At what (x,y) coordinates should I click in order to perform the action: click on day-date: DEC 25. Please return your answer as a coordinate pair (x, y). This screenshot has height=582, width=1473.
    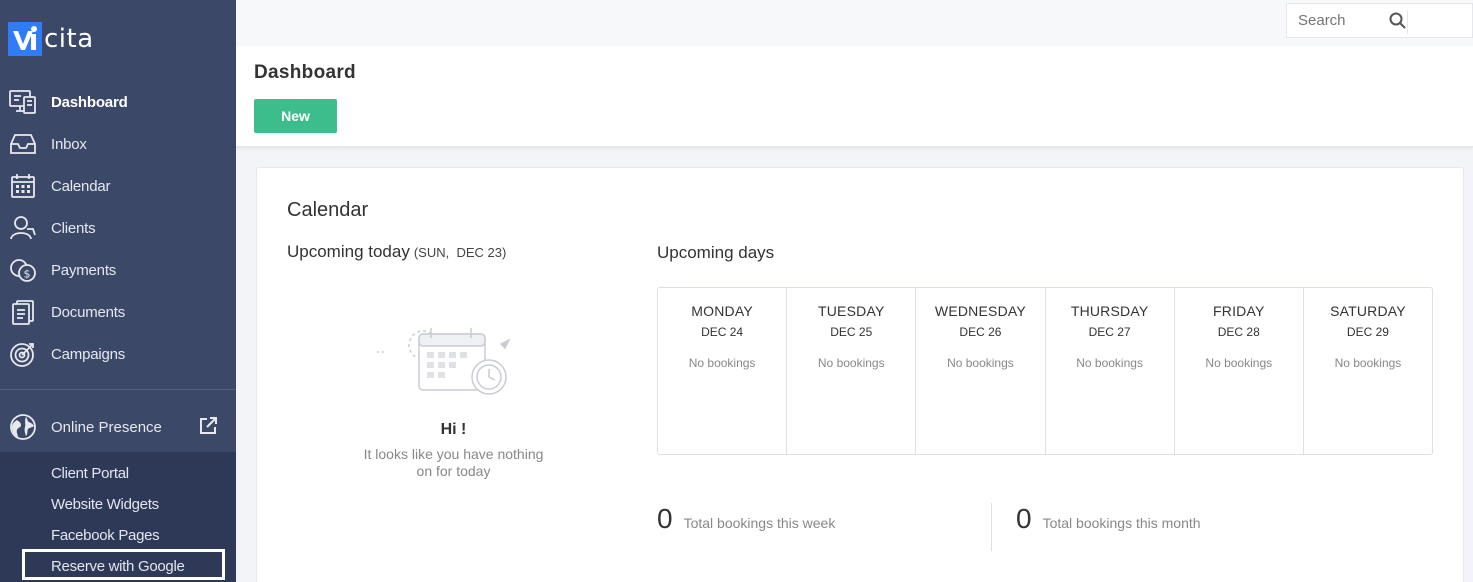
    Looking at the image, I should click on (851, 332).